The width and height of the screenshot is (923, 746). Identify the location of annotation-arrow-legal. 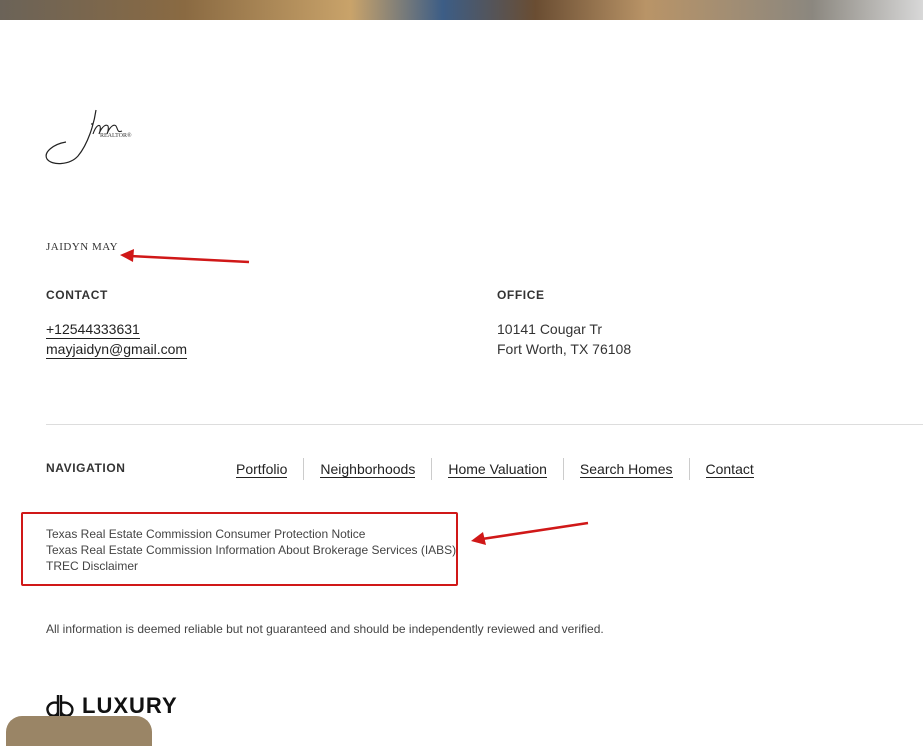
(530, 533).